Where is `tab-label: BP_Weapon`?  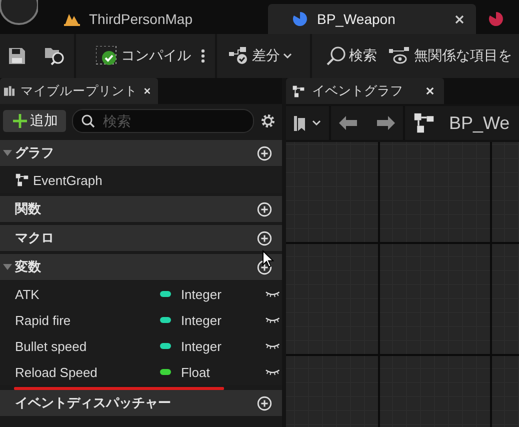
tab-label: BP_Weapon is located at coordinates (356, 19).